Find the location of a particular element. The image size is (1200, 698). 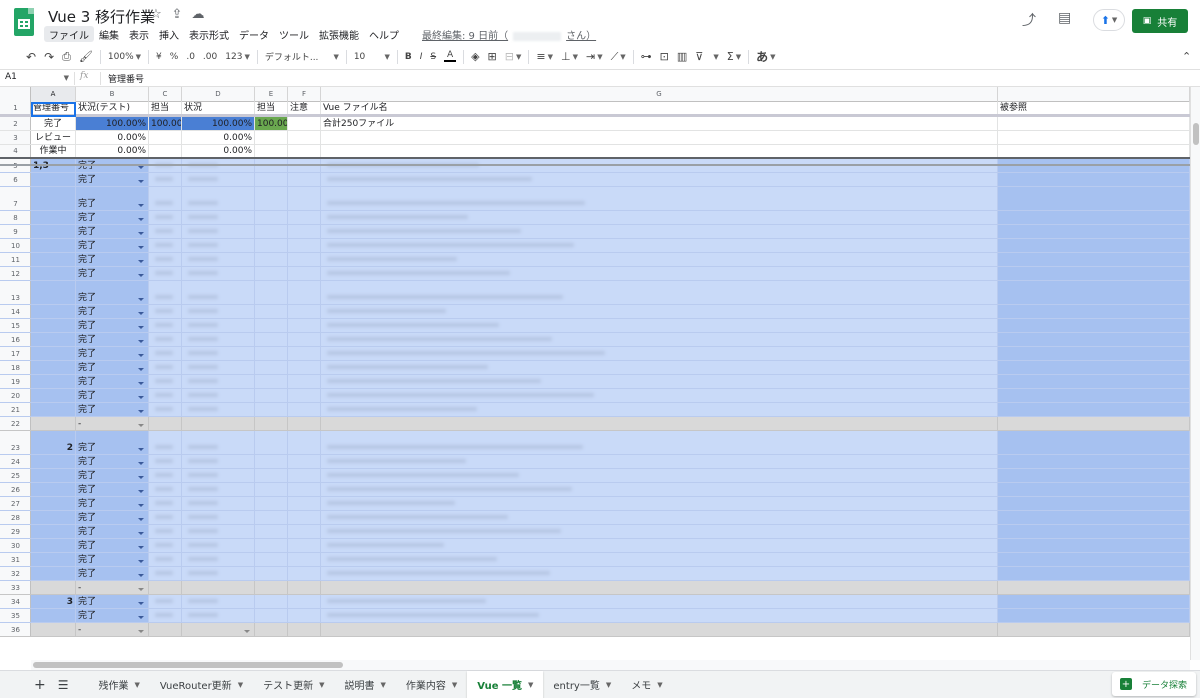

frozen-row-divider is located at coordinates (595, 165).